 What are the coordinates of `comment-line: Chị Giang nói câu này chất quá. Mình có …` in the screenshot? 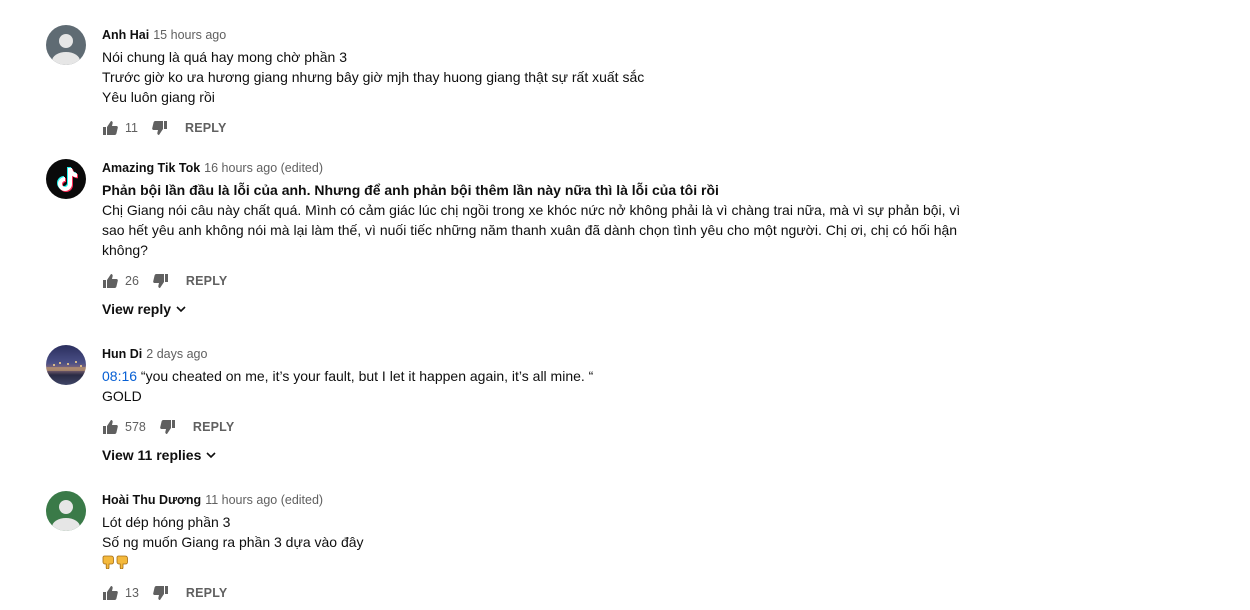 It's located at (531, 210).